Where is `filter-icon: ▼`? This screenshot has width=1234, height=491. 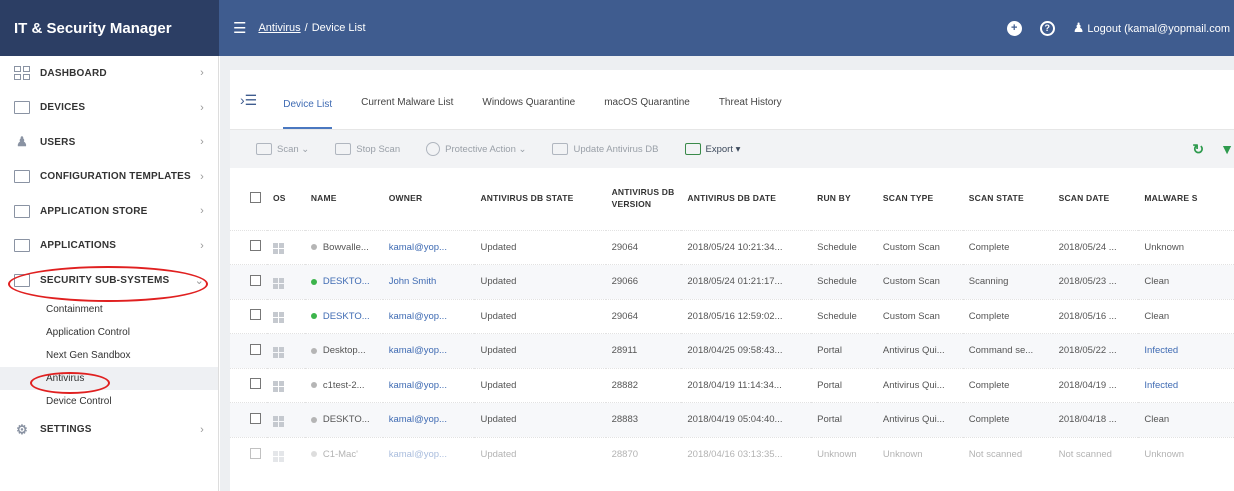
filter-icon: ▼ is located at coordinates (1227, 149).